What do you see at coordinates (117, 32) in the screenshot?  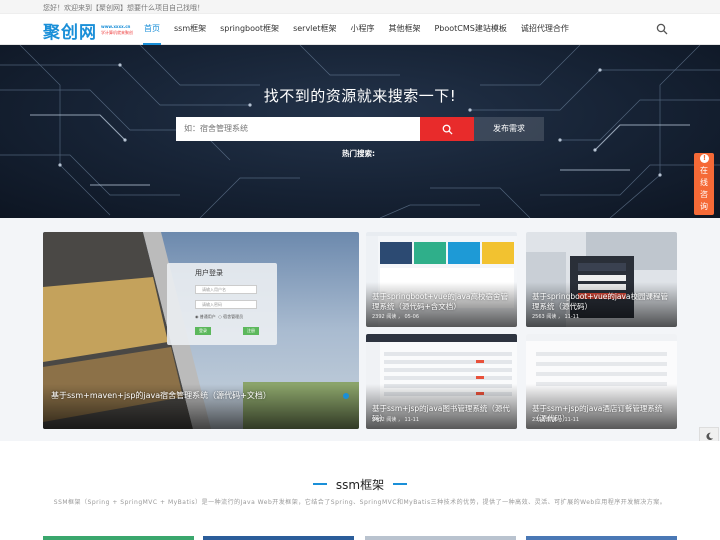 I see `logo-slogan: 学计算机就来聚创` at bounding box center [117, 32].